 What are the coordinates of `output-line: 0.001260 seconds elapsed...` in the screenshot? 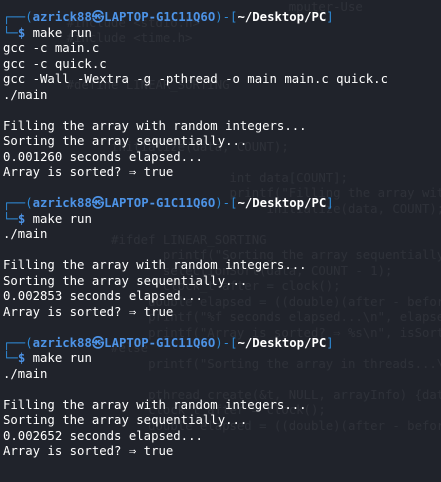 It's located at (103, 156).